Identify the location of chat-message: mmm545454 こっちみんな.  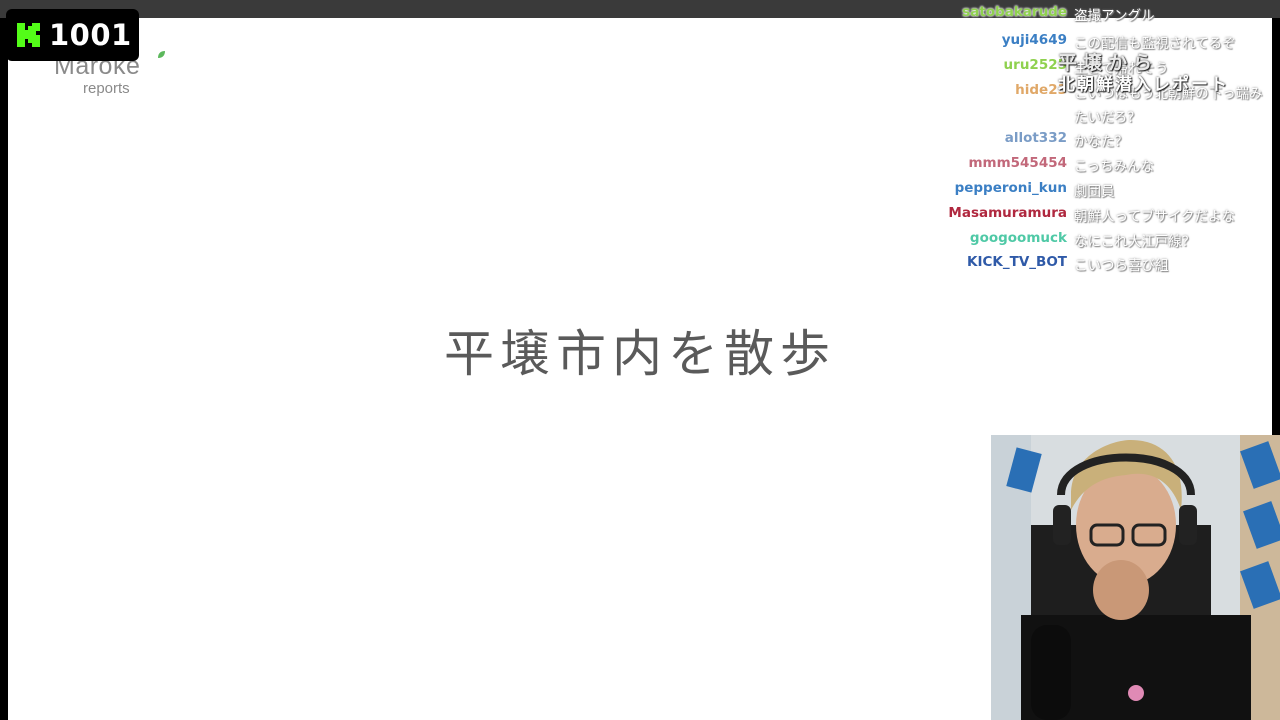
(1080, 167).